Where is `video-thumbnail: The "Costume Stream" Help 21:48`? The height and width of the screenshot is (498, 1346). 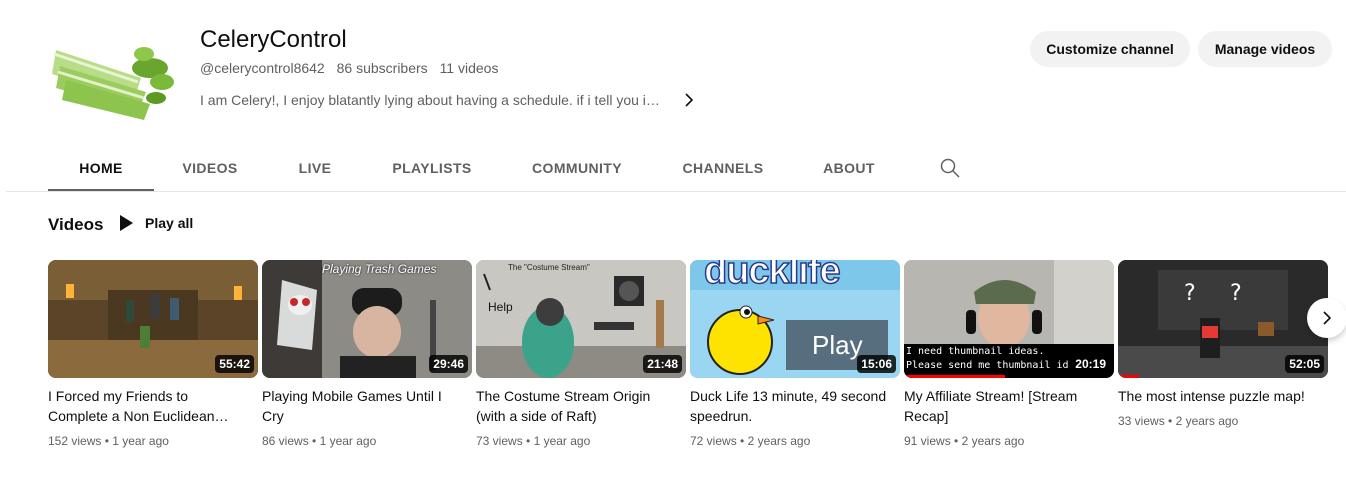
video-thumbnail: The "Costume Stream" Help 21:48 is located at coordinates (581, 319).